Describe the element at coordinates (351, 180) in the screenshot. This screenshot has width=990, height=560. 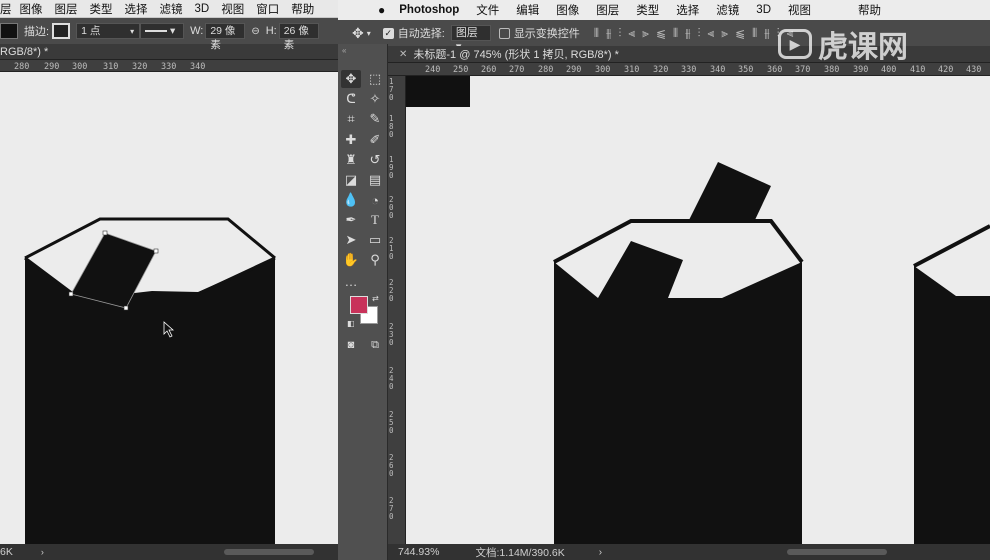
I see `eraser-tool-icon: ◪` at that location.